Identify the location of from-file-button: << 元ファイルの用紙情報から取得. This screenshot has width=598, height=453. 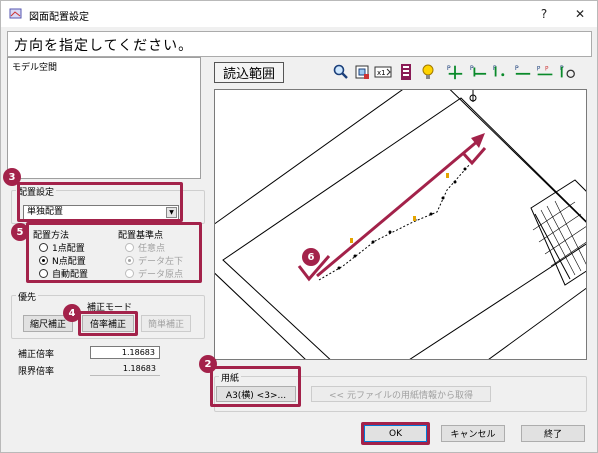
(401, 394).